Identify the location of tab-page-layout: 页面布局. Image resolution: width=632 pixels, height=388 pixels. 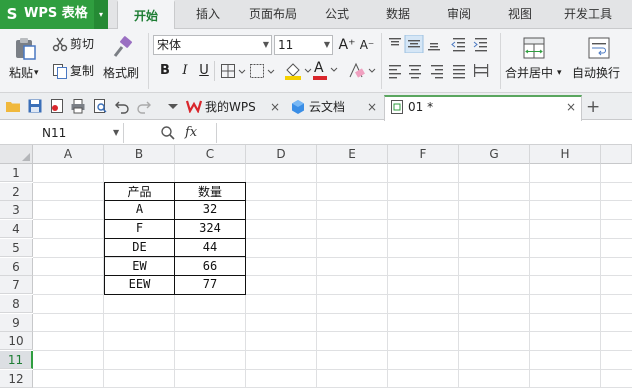
(273, 14).